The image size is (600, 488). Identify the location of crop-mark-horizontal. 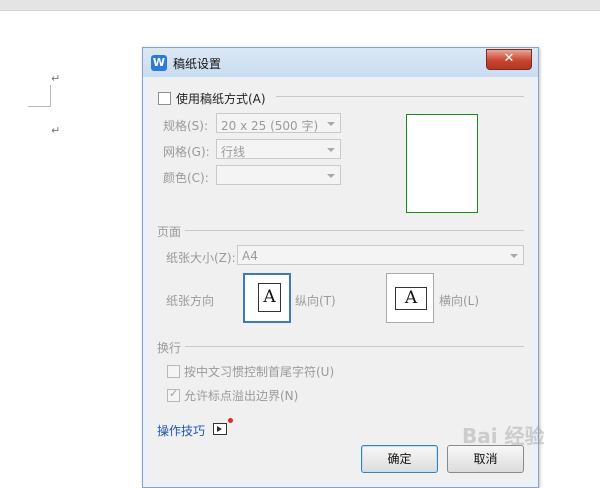
(39, 106).